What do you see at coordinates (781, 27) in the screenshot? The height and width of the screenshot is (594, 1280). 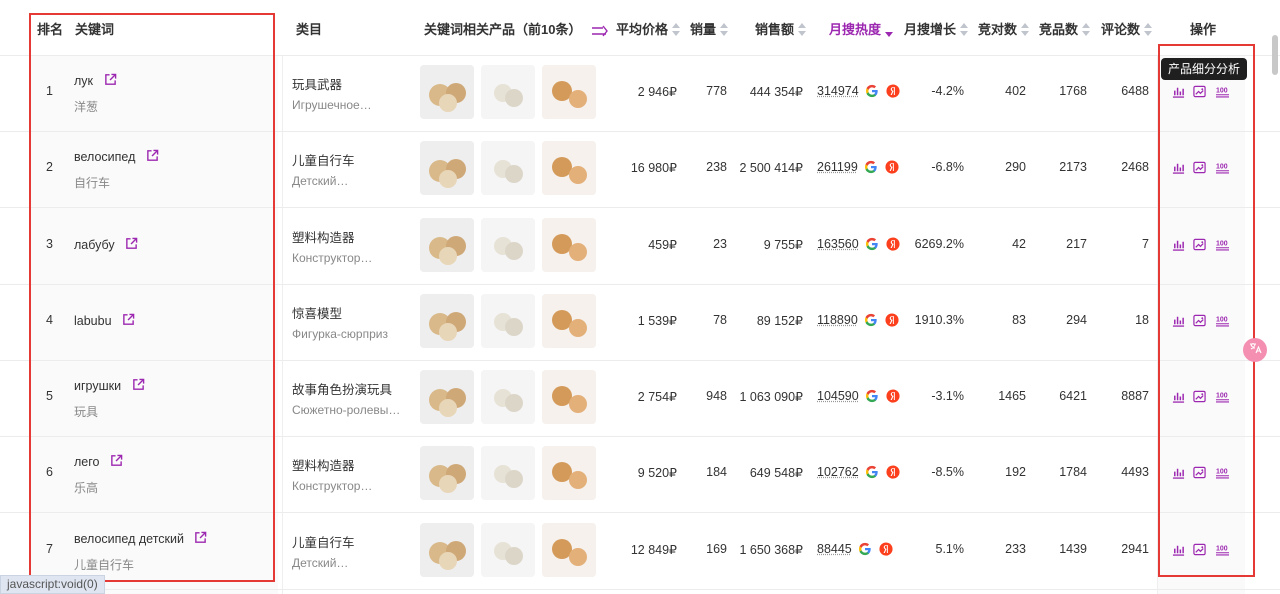 I see `header-revenue: 销售额` at bounding box center [781, 27].